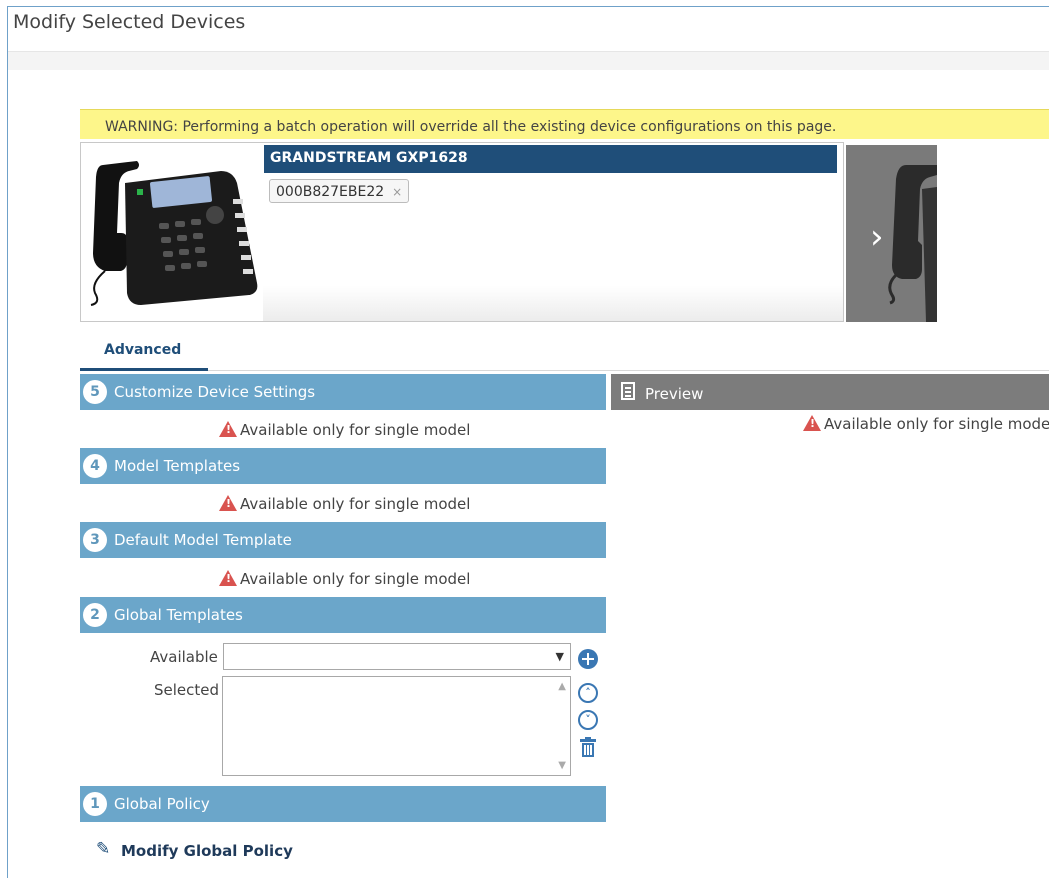 Image resolution: width=1049 pixels, height=878 pixels. I want to click on available-label: Available, so click(184, 657).